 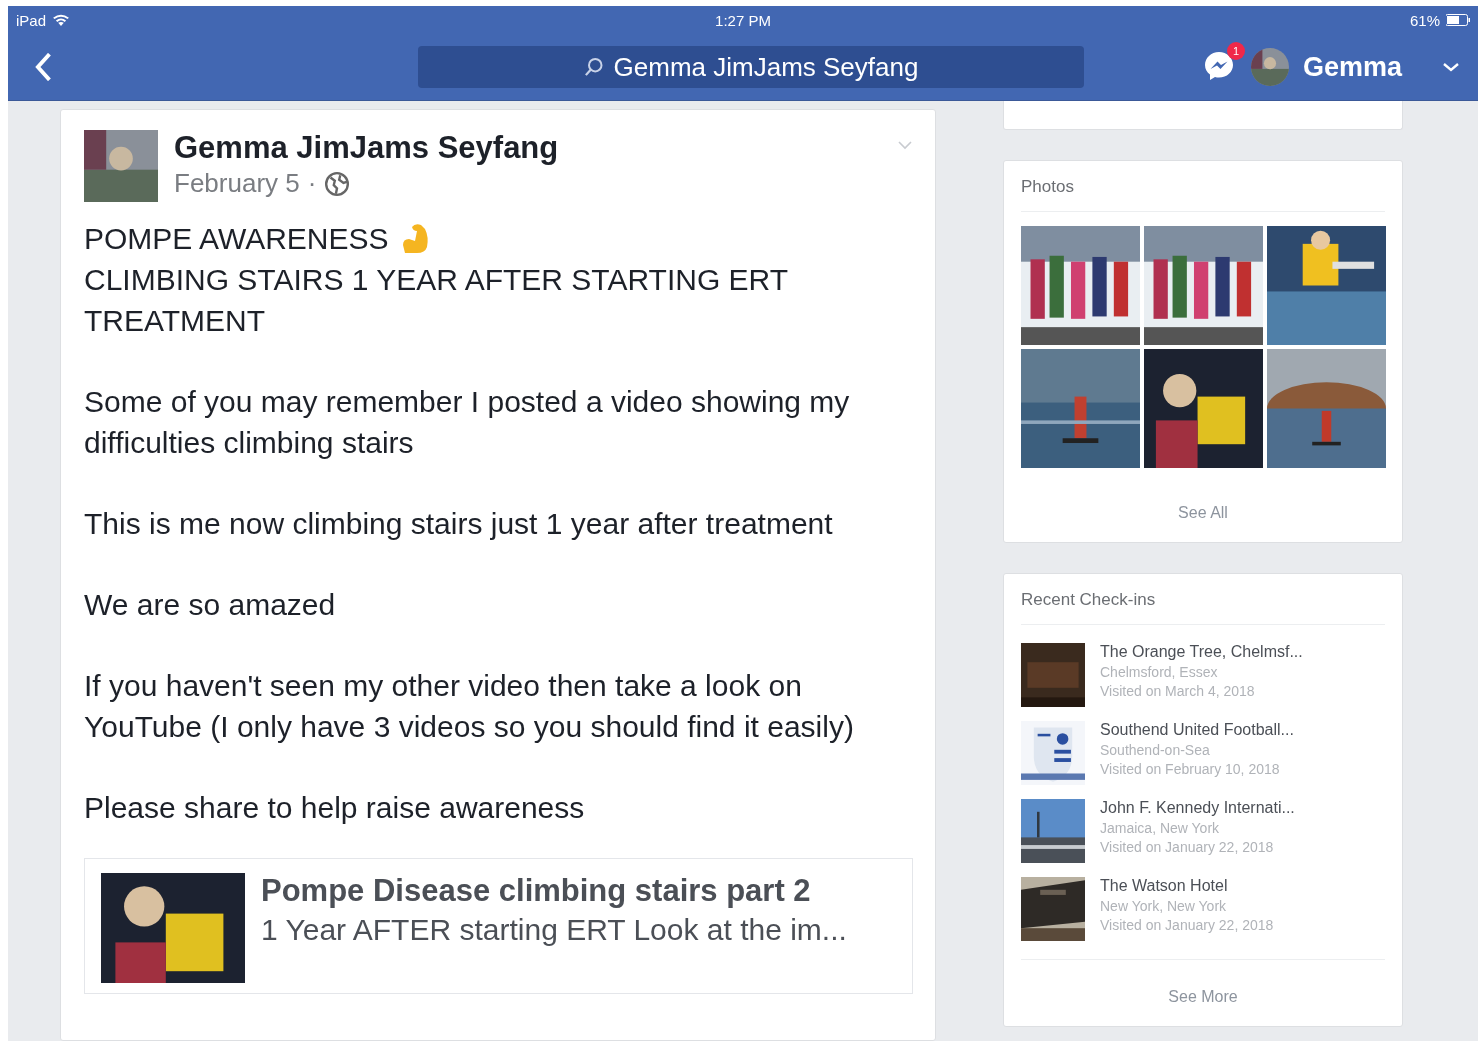 What do you see at coordinates (1451, 67) in the screenshot?
I see `caret-icon` at bounding box center [1451, 67].